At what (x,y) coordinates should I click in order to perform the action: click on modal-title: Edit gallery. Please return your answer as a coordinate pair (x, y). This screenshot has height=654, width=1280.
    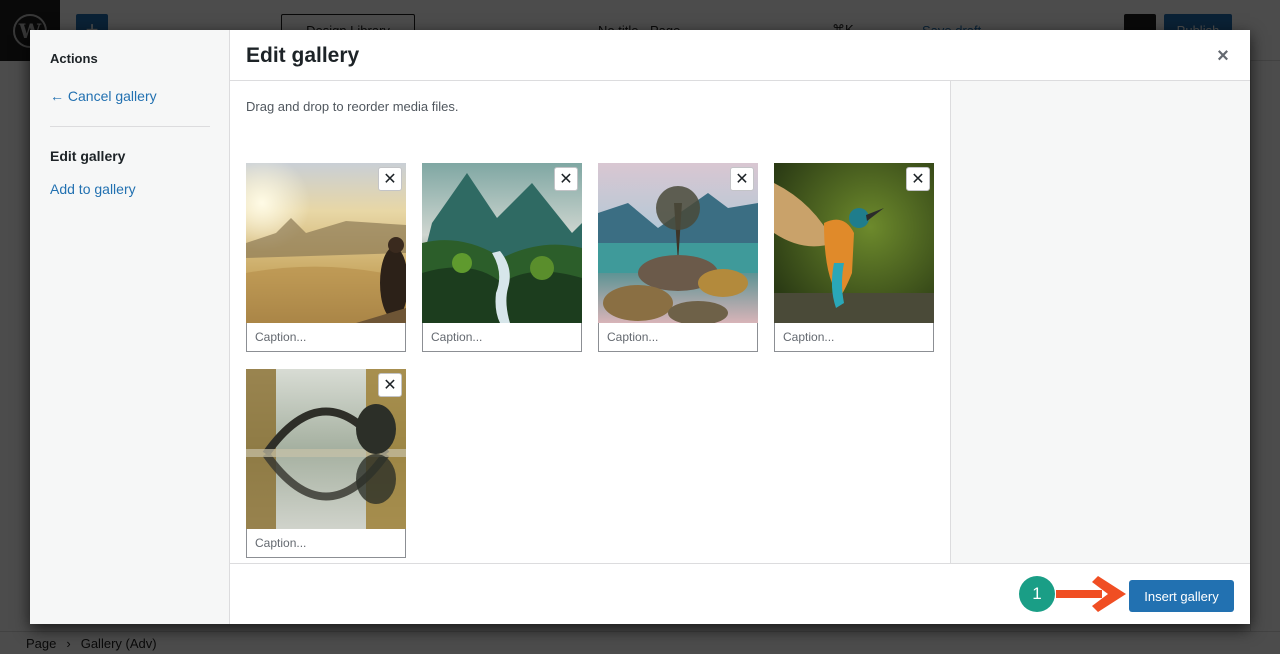
    Looking at the image, I should click on (303, 55).